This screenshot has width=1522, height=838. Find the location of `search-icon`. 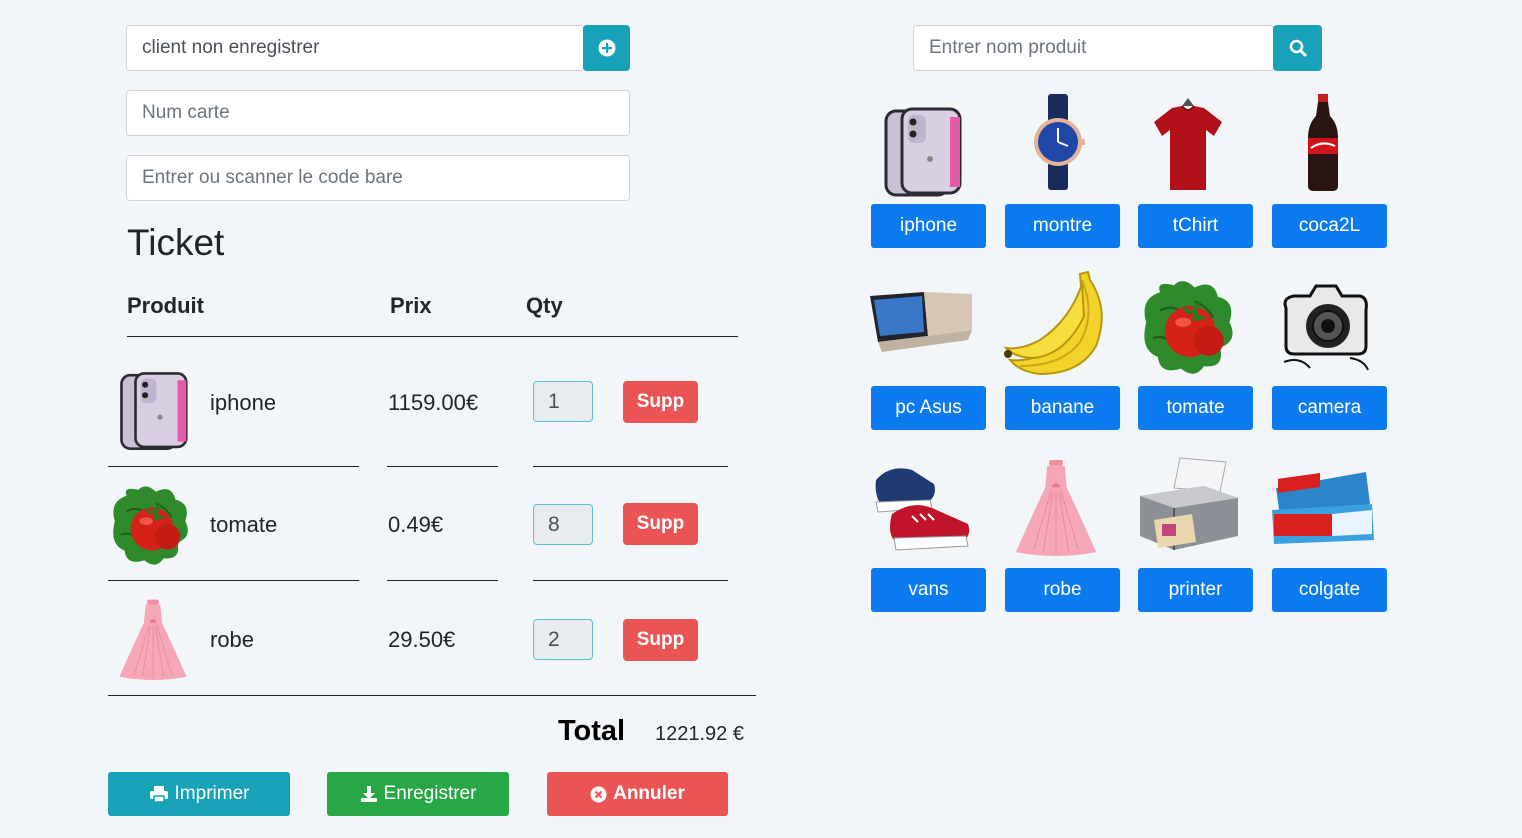

search-icon is located at coordinates (1297, 48).